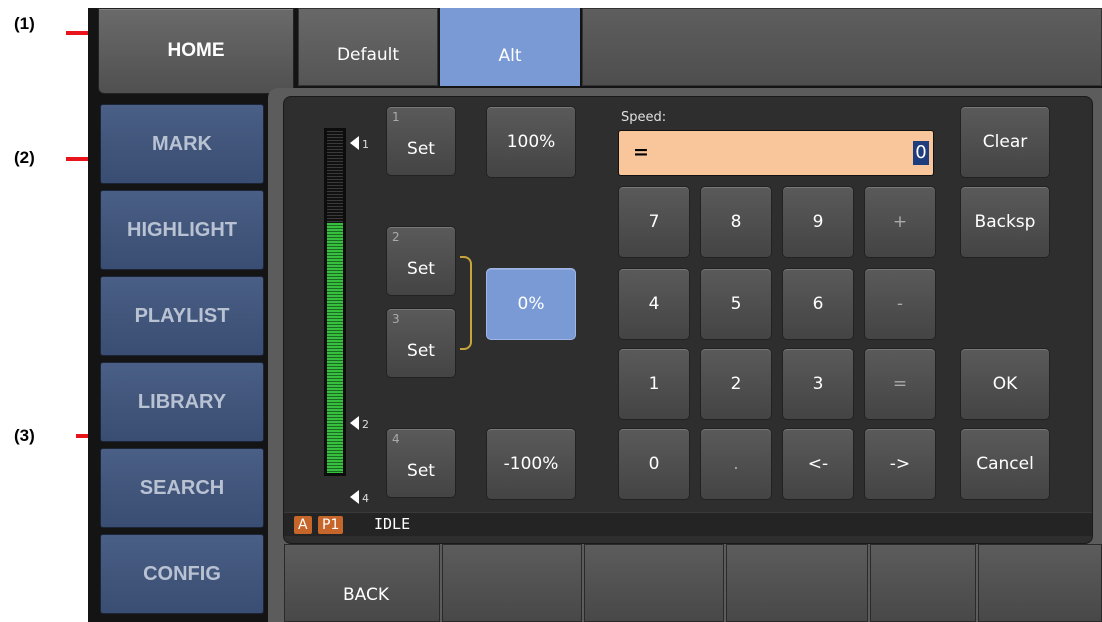 The image size is (1102, 622). Describe the element at coordinates (182, 488) in the screenshot. I see `sidebar-item-search: SEARCH` at that location.